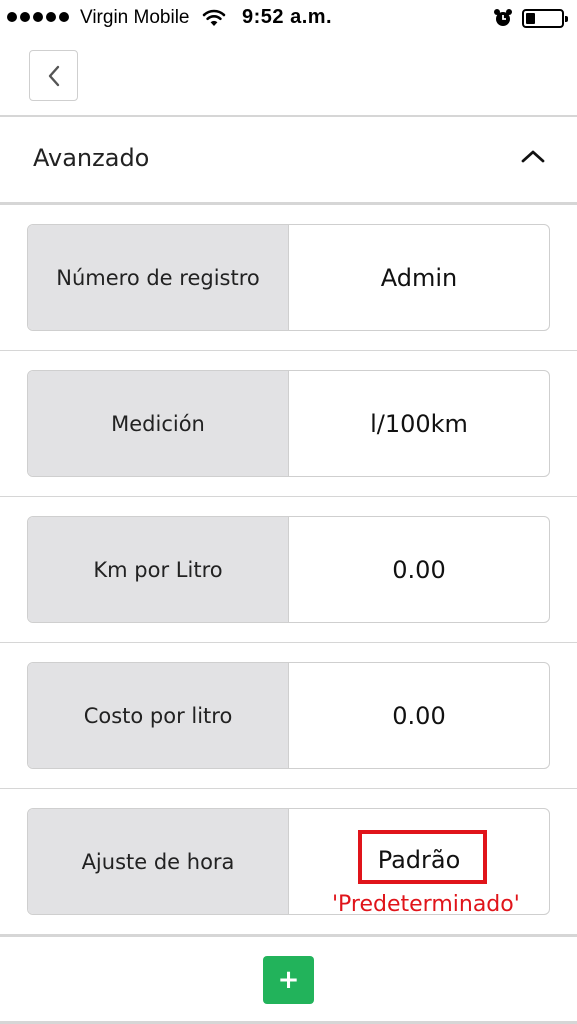 This screenshot has width=577, height=1024. Describe the element at coordinates (426, 904) in the screenshot. I see `annotation-text: 'Predeterminado'` at that location.